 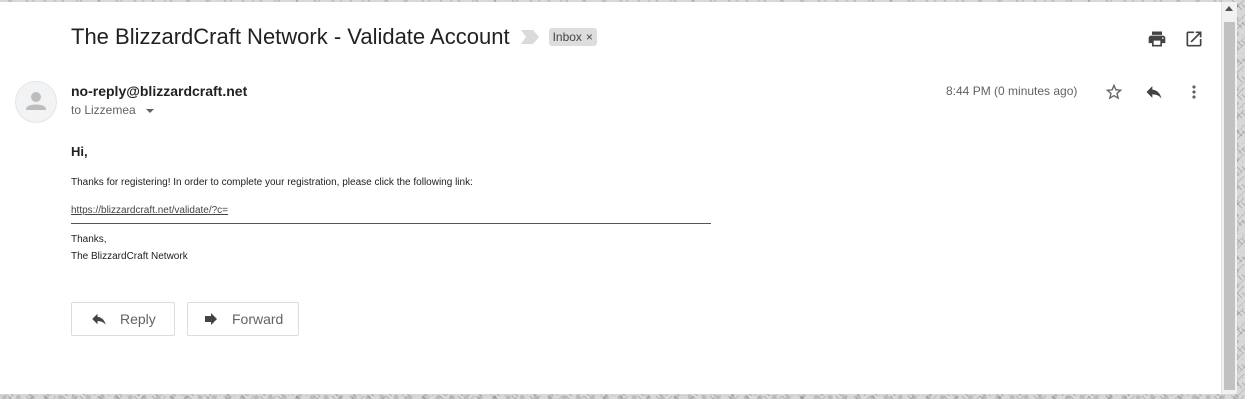 What do you see at coordinates (391, 223) in the screenshot?
I see `divider` at bounding box center [391, 223].